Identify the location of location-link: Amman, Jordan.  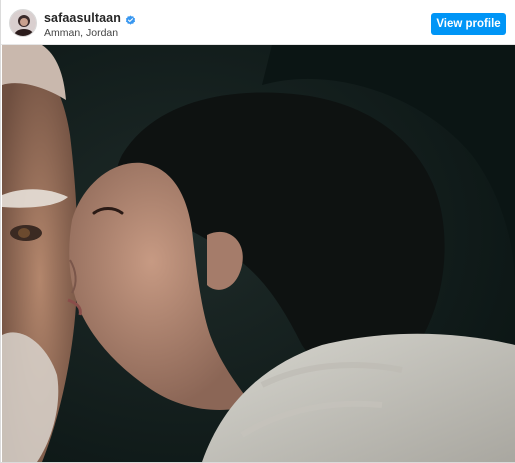
(81, 33).